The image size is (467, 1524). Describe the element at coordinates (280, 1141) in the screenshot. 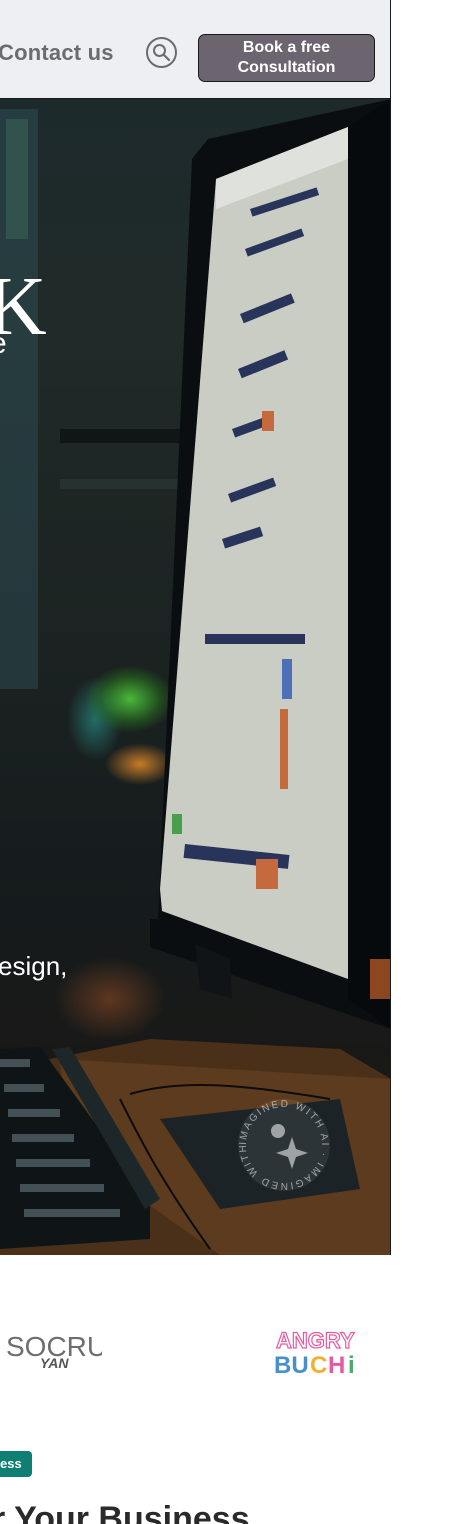

I see `imagined-with-ai-watermark: IMAGINED WITH AI · IMAGINED WITH AI` at that location.